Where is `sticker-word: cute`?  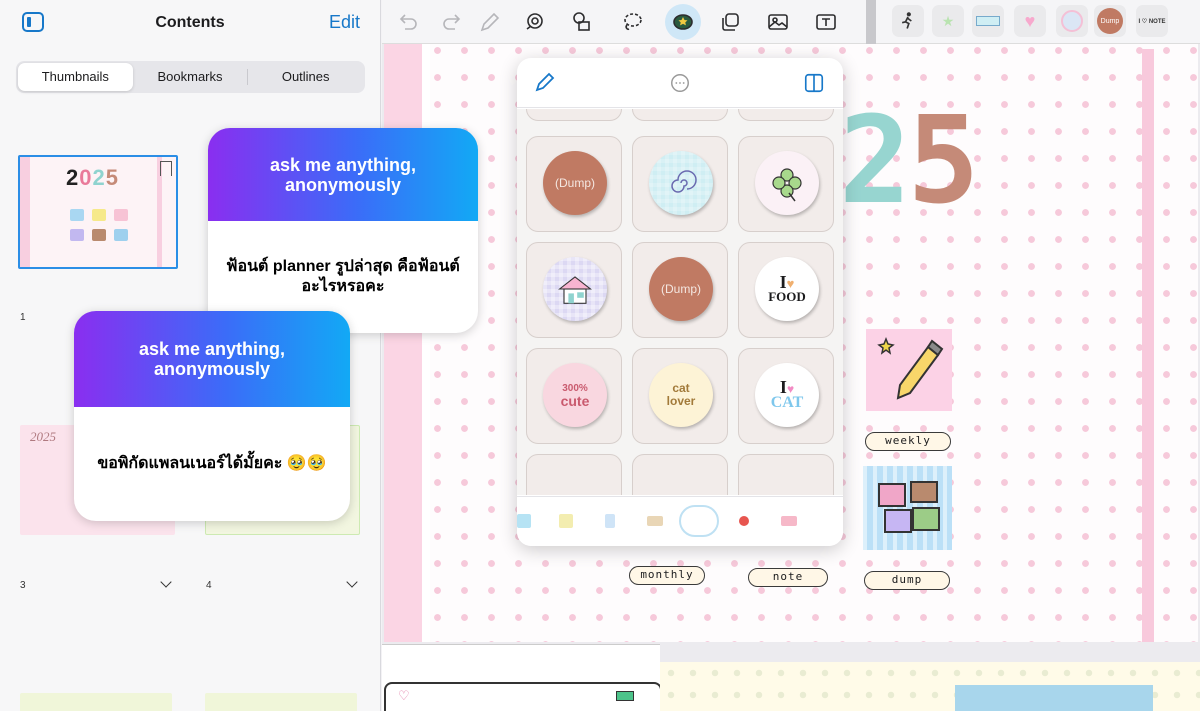 sticker-word: cute is located at coordinates (575, 401).